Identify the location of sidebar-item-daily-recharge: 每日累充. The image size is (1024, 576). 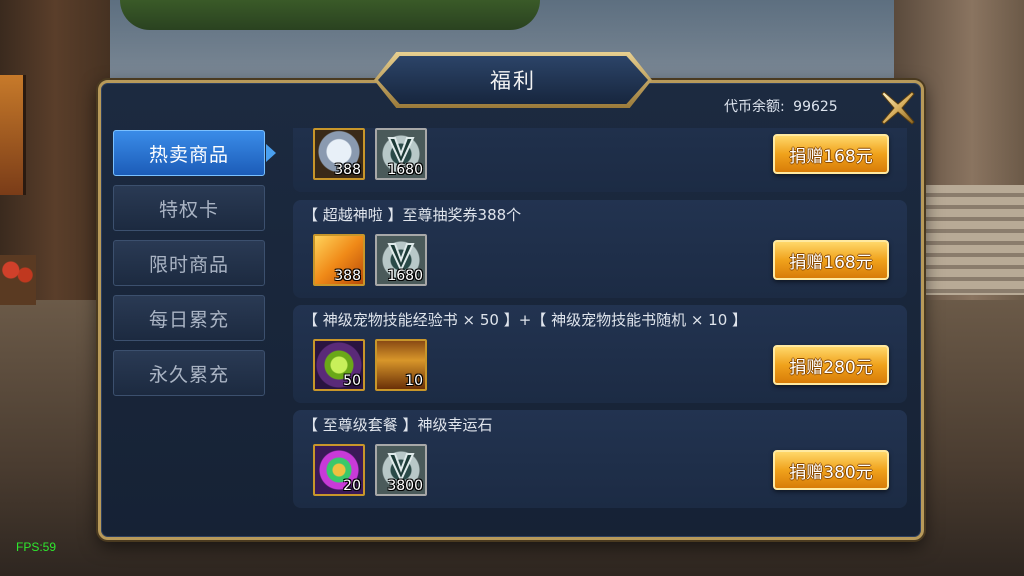
(189, 318).